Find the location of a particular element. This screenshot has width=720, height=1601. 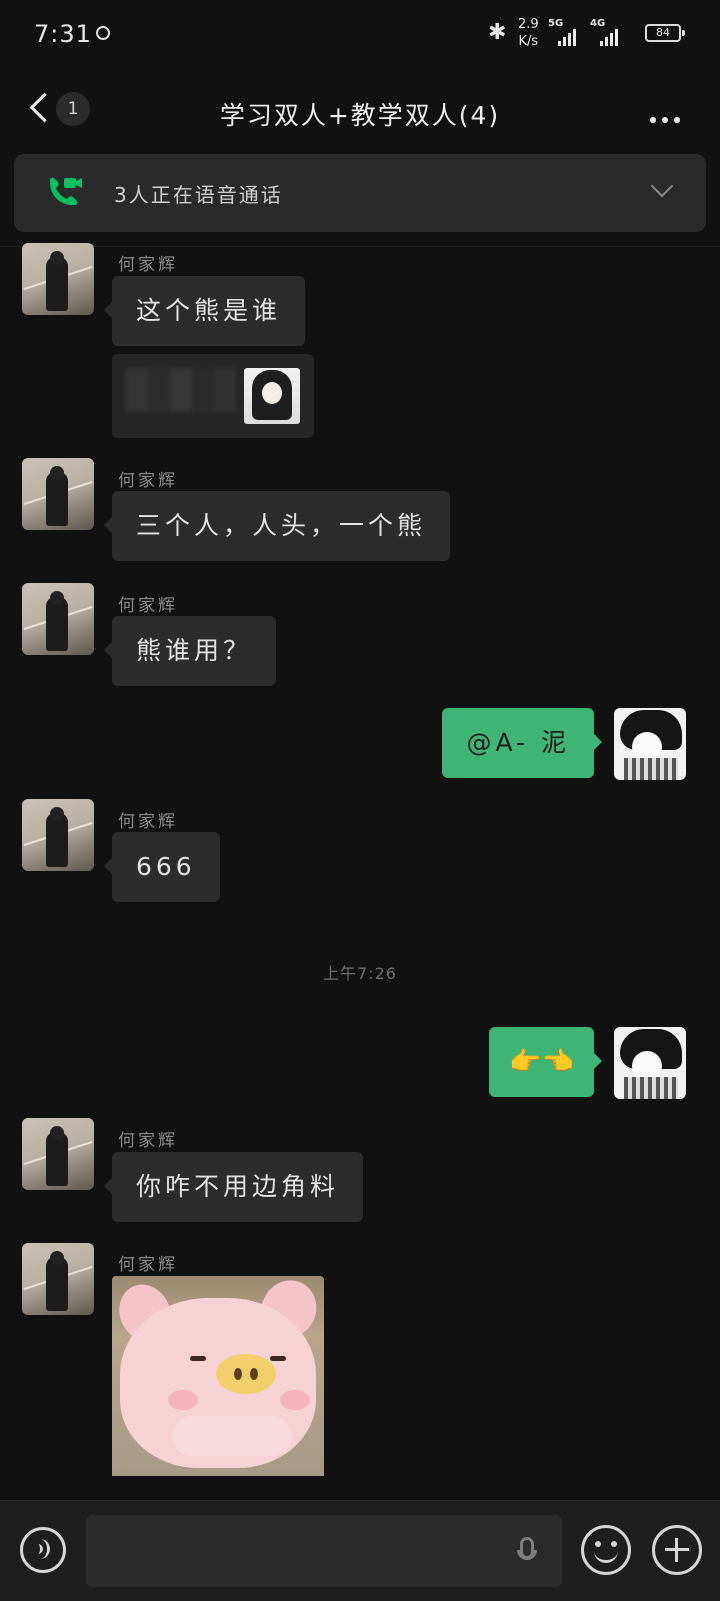

voice-toggle-icon is located at coordinates (43, 1550).